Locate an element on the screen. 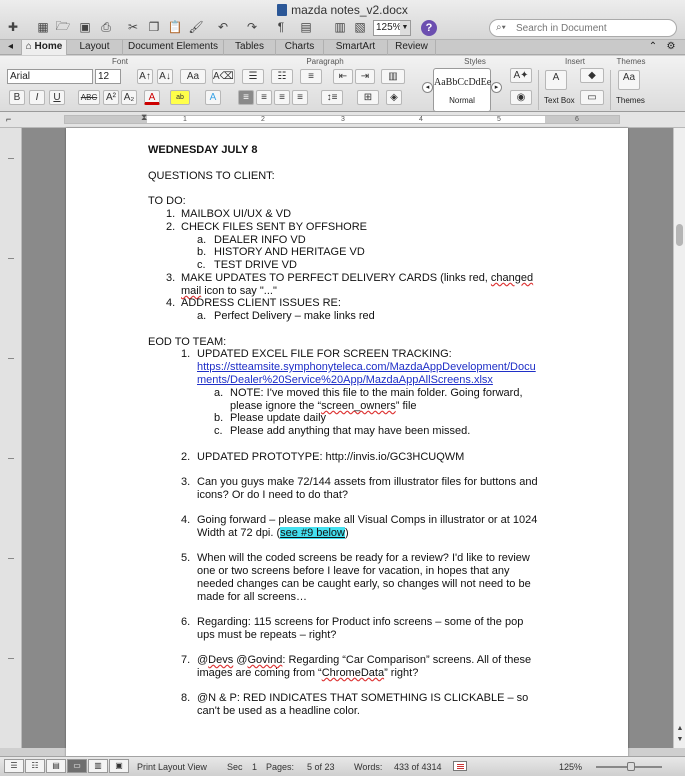 This screenshot has width=685, height=776. grow-font-button: A↑ is located at coordinates (145, 76).